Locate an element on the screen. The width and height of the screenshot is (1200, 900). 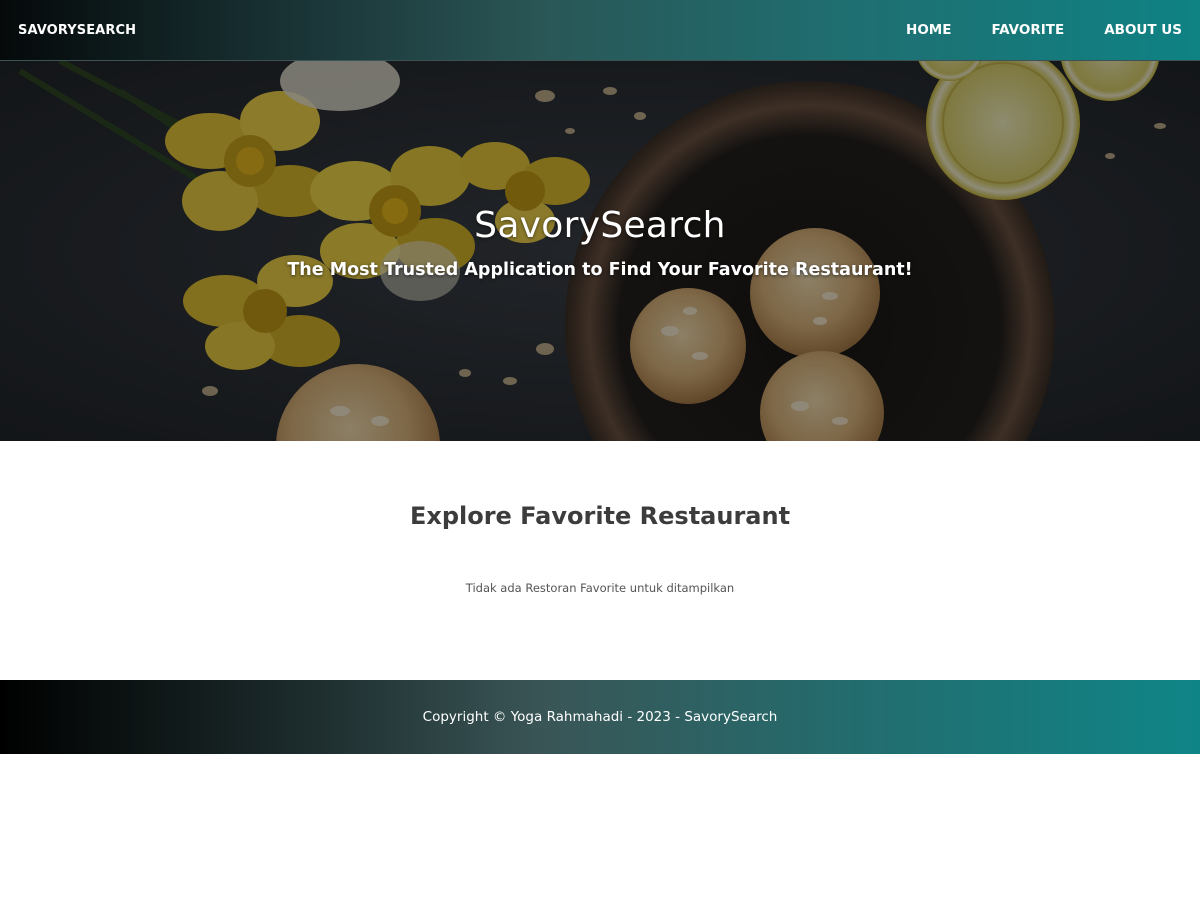
nav-item-about-us: ABOUT US is located at coordinates (1141, 30).